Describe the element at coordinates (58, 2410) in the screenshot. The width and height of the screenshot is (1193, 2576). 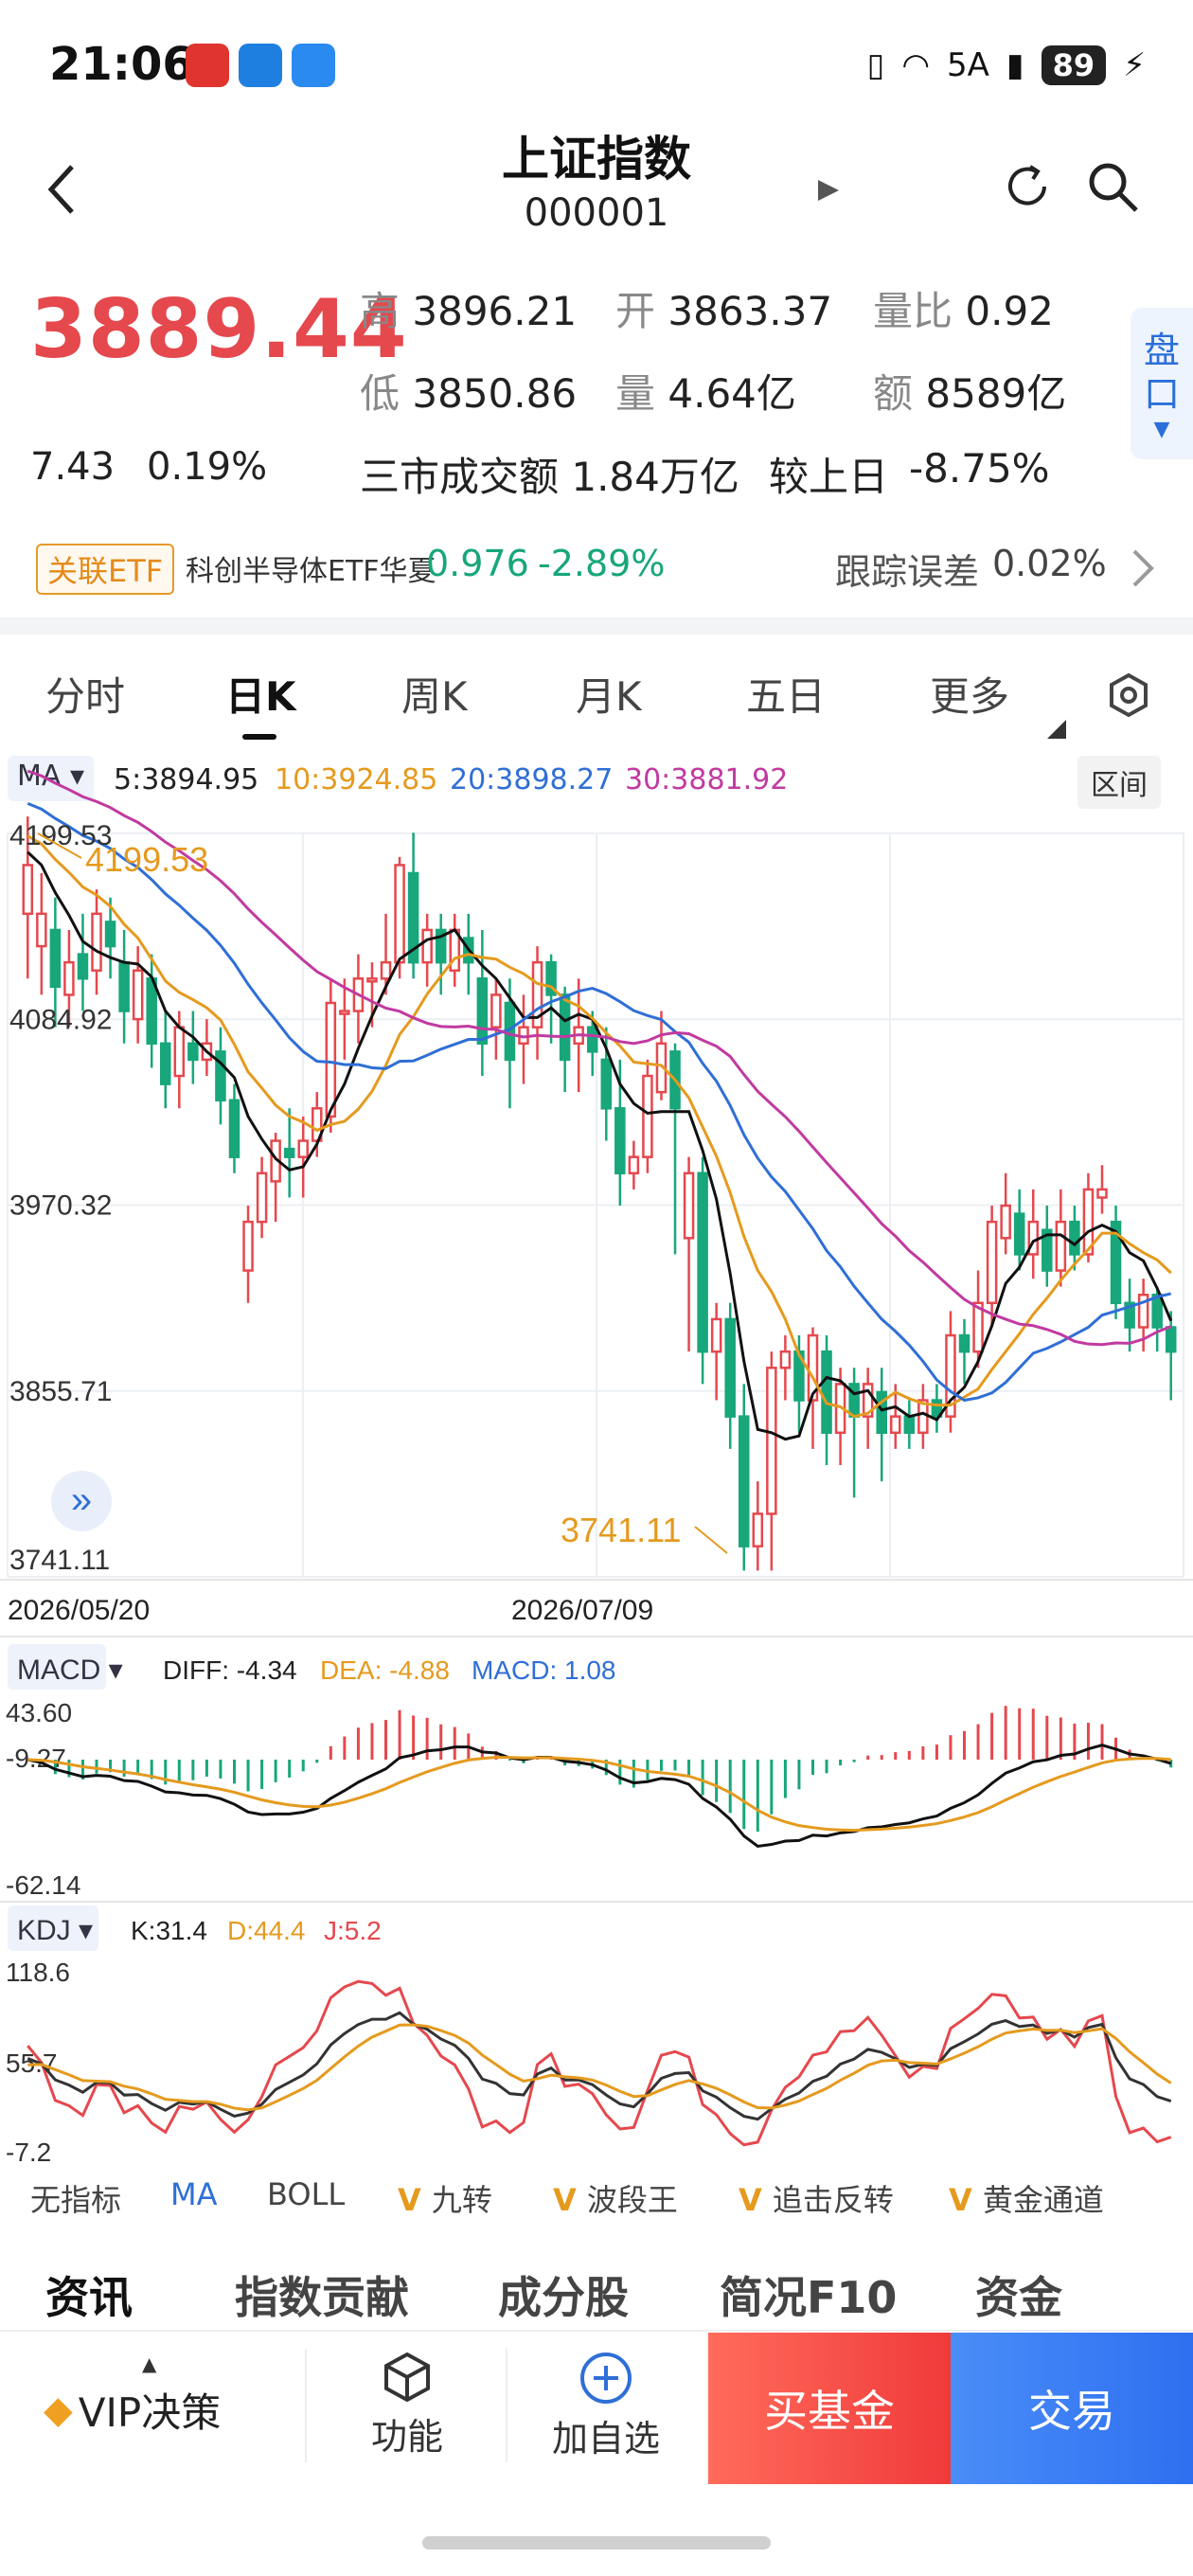
I see `diamond-icon: ◆` at that location.